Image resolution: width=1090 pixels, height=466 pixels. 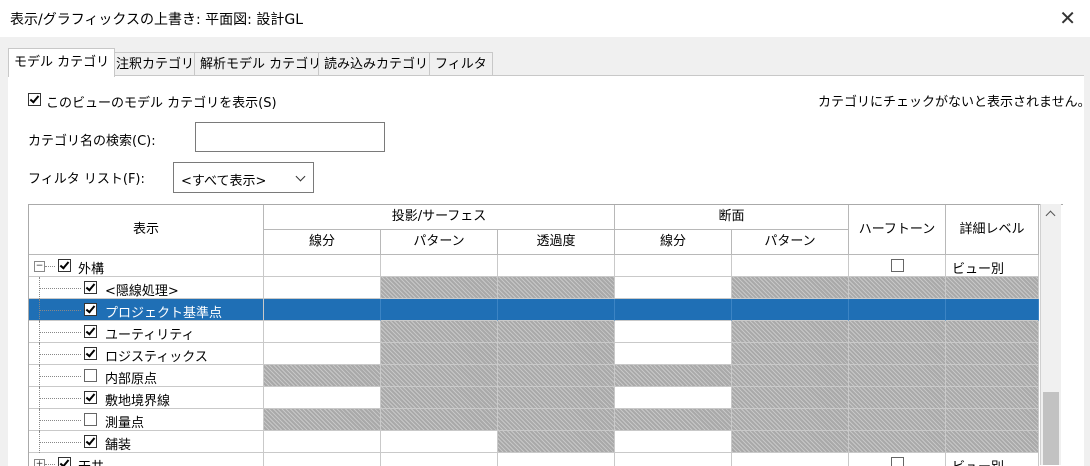 What do you see at coordinates (146, 398) in the screenshot?
I see `category-name-cell: 敷地境界線` at bounding box center [146, 398].